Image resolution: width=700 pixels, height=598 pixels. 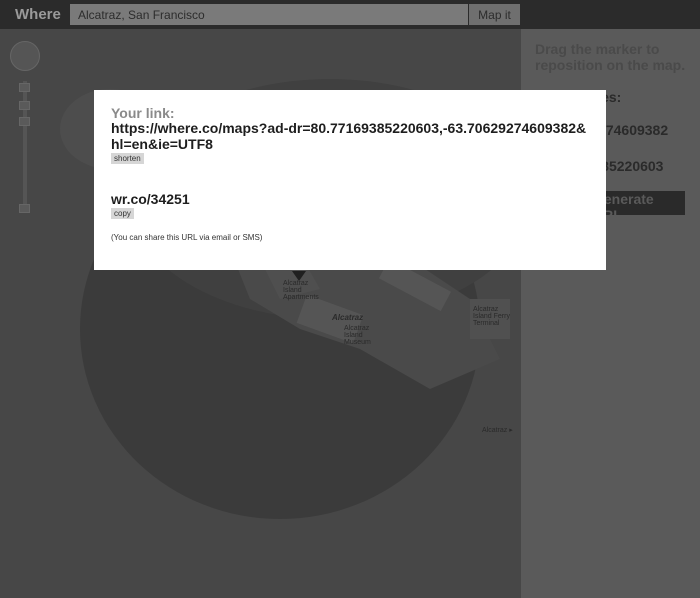 I want to click on map-label-ferry: Alcatraz Island Ferry Terminal, so click(x=491, y=316).